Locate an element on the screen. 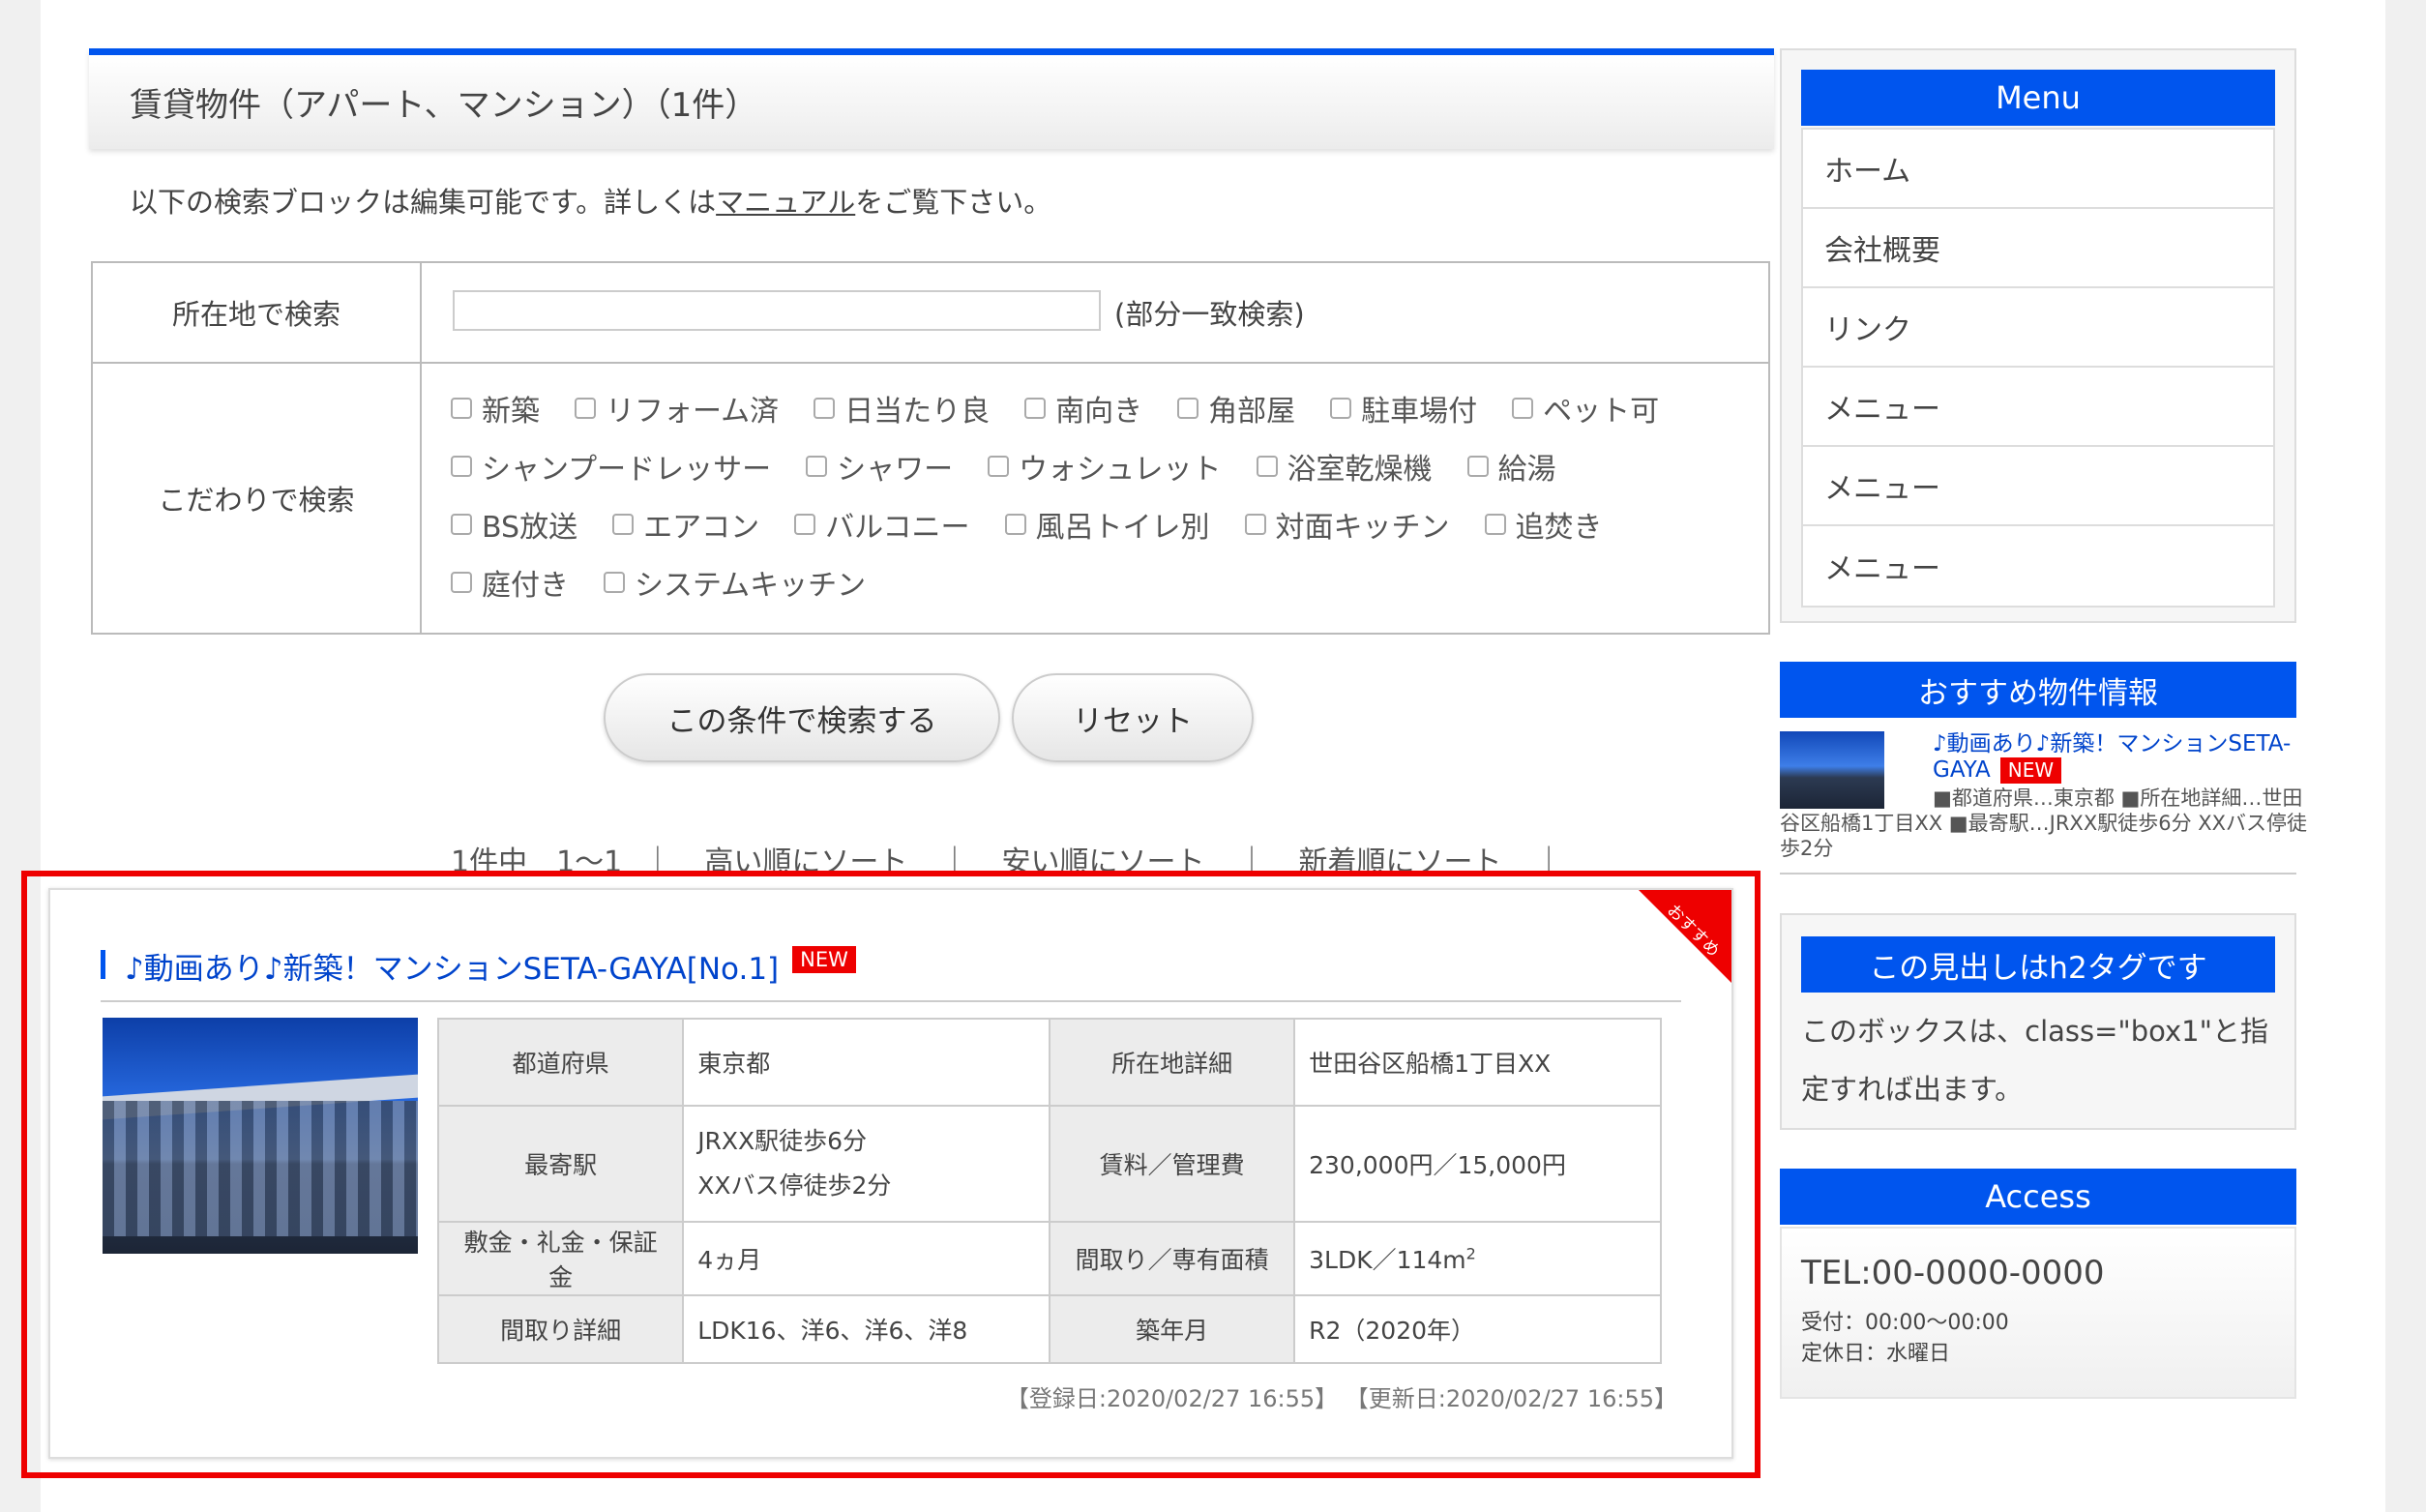 This screenshot has width=2426, height=1512. feature-label: 対面キッチン is located at coordinates (1362, 528).